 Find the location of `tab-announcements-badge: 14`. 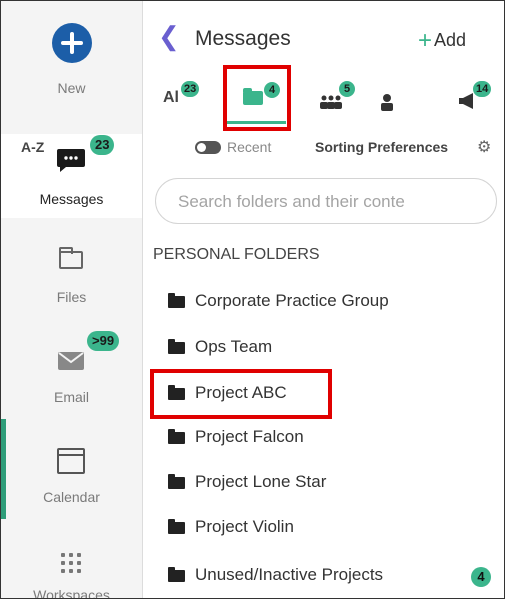

tab-announcements-badge: 14 is located at coordinates (482, 89).